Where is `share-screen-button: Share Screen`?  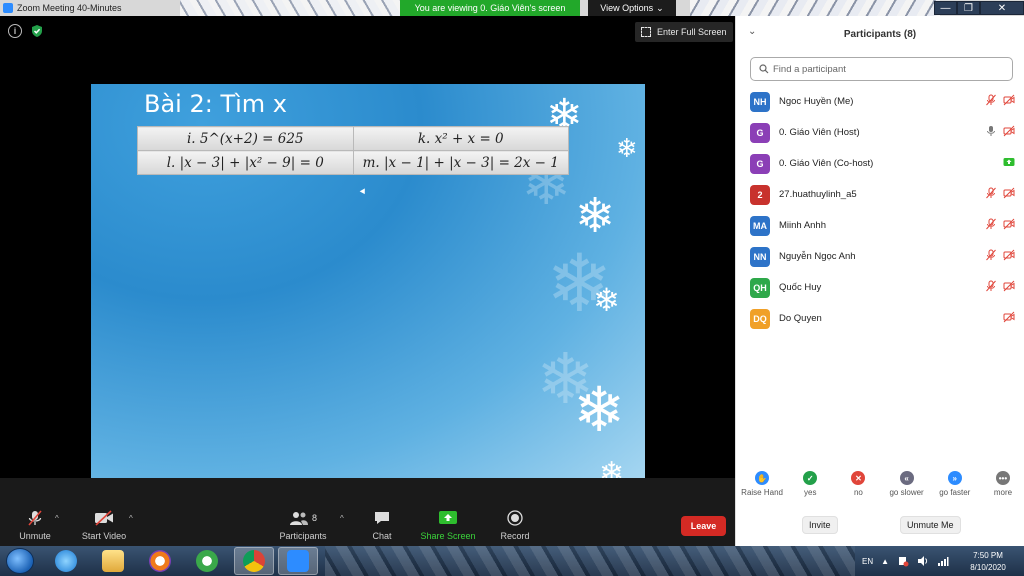 share-screen-button: Share Screen is located at coordinates (448, 524).